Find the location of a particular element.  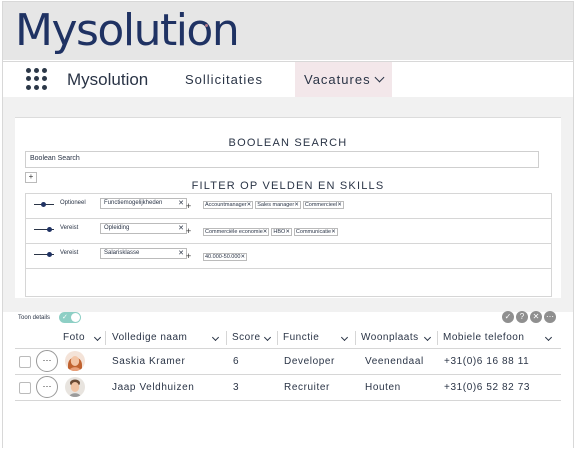

column-label: Mobiele telefoon is located at coordinates (484, 337).